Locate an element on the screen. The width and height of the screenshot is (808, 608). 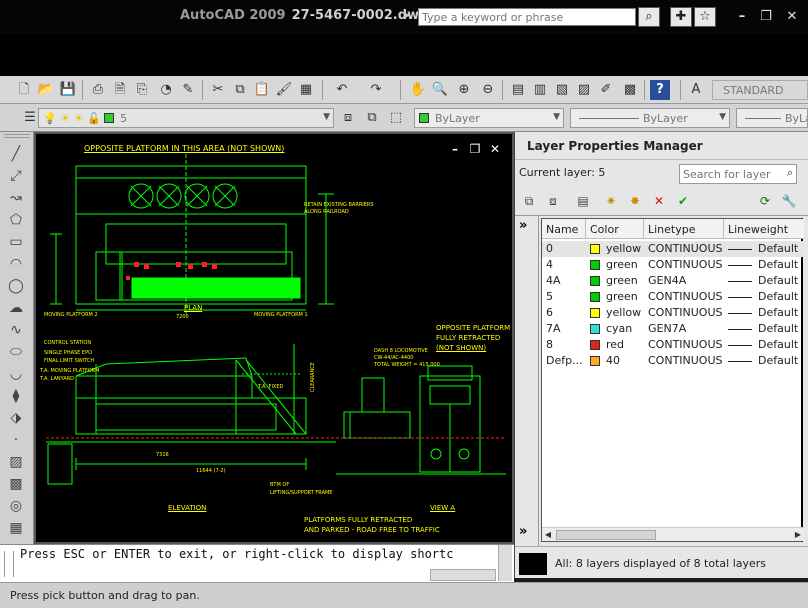
layer-manager-icon: ☰ is located at coordinates (30, 118).